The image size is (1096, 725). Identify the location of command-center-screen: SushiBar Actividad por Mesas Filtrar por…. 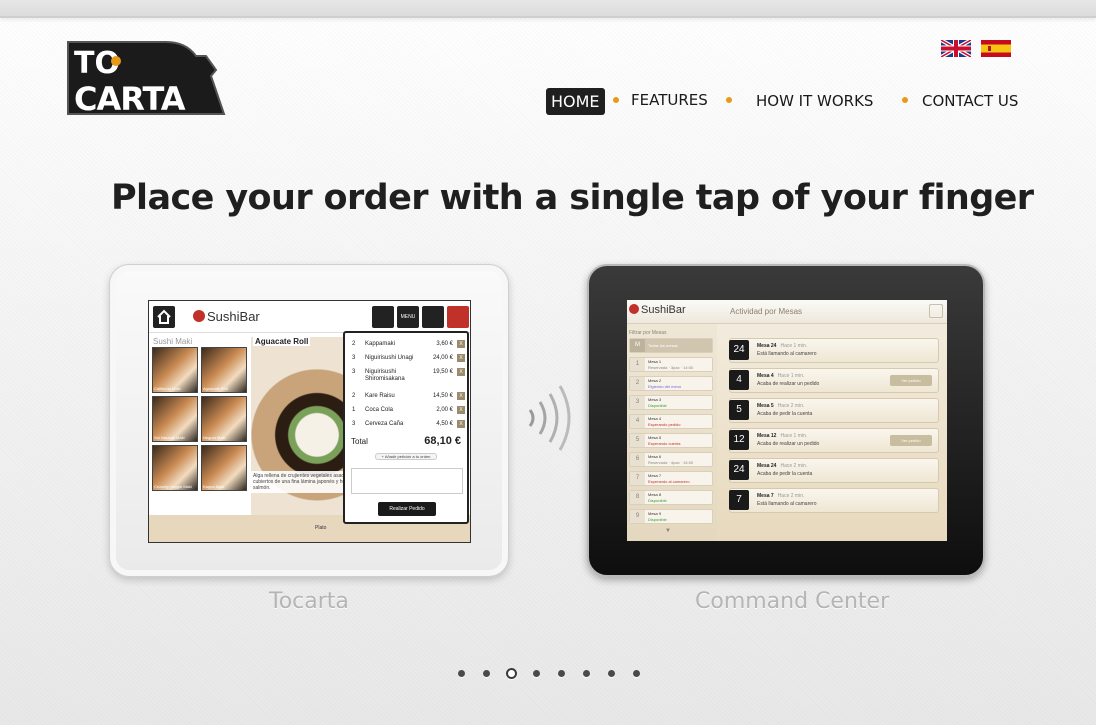
(787, 420).